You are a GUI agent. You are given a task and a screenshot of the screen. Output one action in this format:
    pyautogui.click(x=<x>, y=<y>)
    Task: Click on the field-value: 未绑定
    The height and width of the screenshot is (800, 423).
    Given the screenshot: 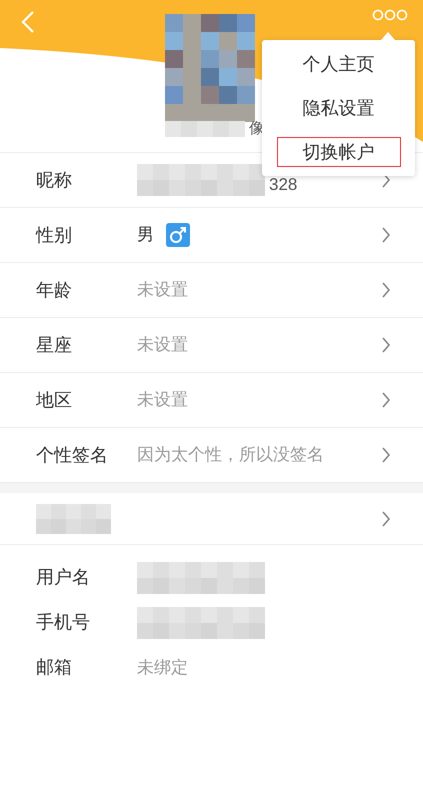 What is the action you would take?
    pyautogui.click(x=162, y=667)
    